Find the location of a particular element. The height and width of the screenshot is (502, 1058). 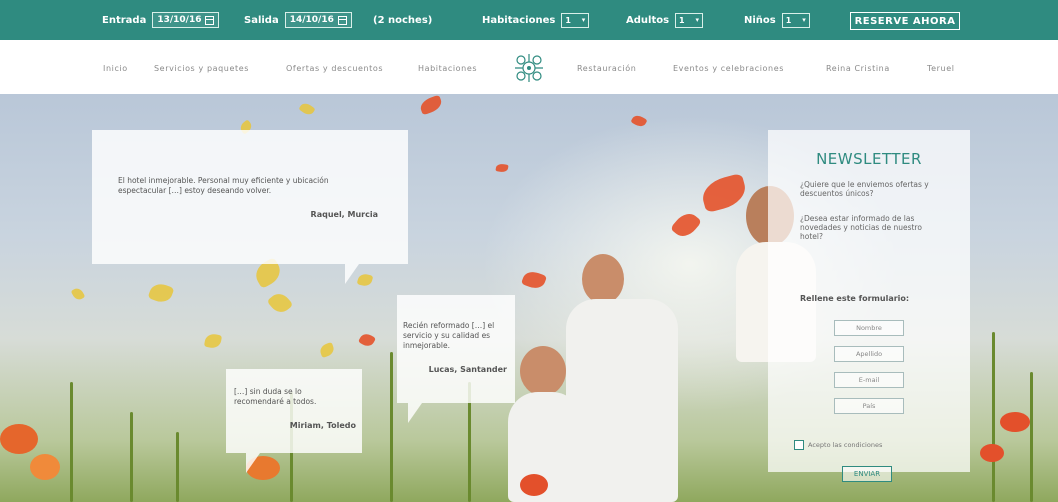

nav-item-habitaciones: Habitaciones is located at coordinates (447, 68).